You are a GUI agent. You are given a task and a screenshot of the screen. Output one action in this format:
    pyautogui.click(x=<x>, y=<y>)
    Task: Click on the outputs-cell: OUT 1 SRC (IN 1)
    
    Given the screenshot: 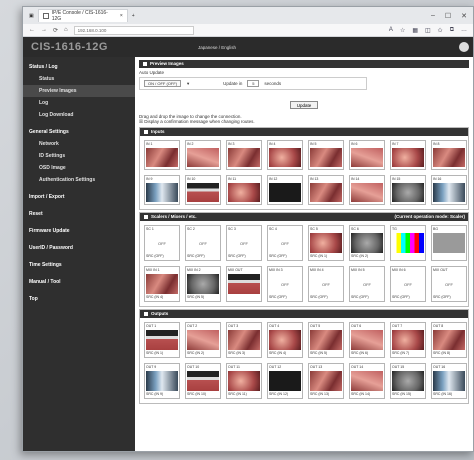 What is the action you would take?
    pyautogui.click(x=162, y=340)
    